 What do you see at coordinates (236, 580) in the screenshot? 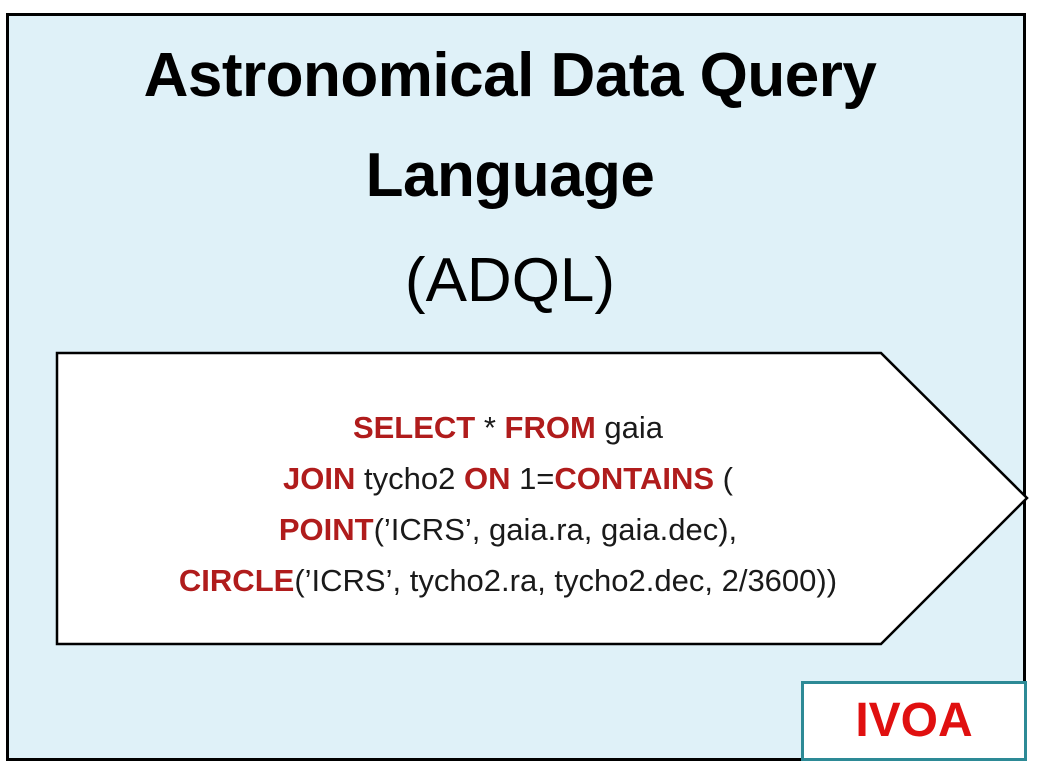
I see `query-keyword: CIRCLE` at bounding box center [236, 580].